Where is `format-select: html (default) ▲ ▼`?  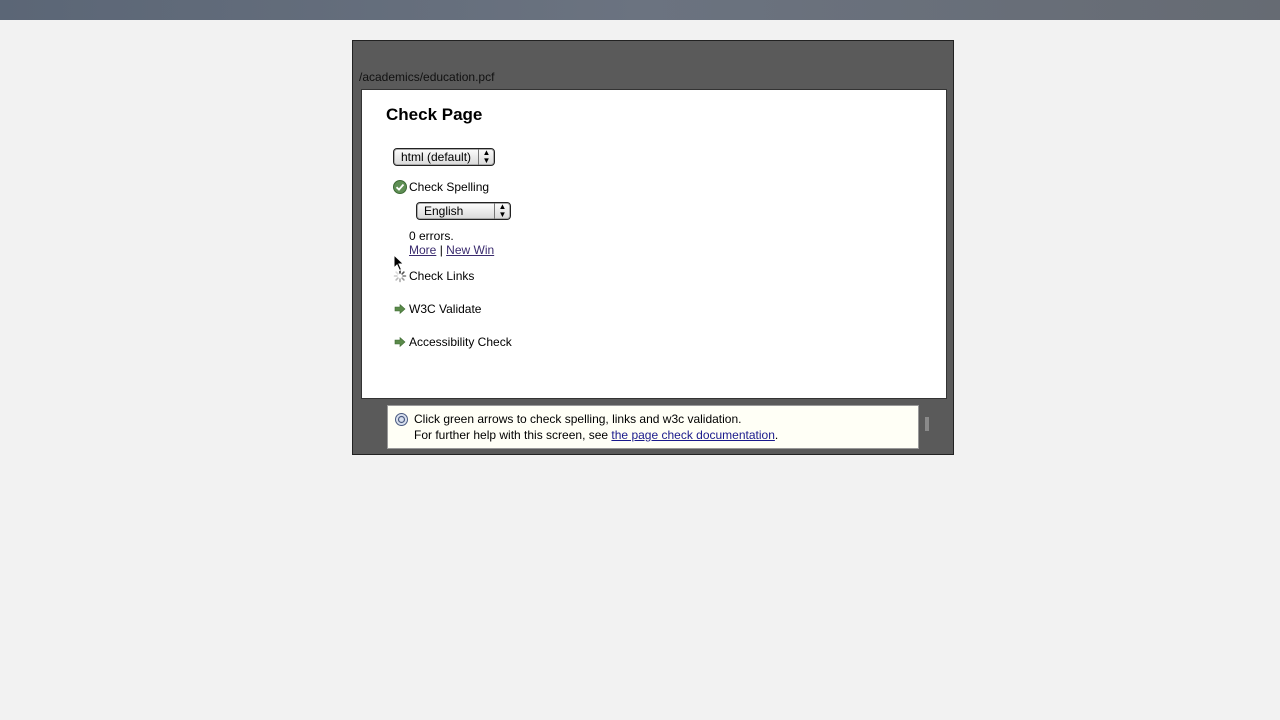
format-select: html (default) ▲ ▼ is located at coordinates (444, 157).